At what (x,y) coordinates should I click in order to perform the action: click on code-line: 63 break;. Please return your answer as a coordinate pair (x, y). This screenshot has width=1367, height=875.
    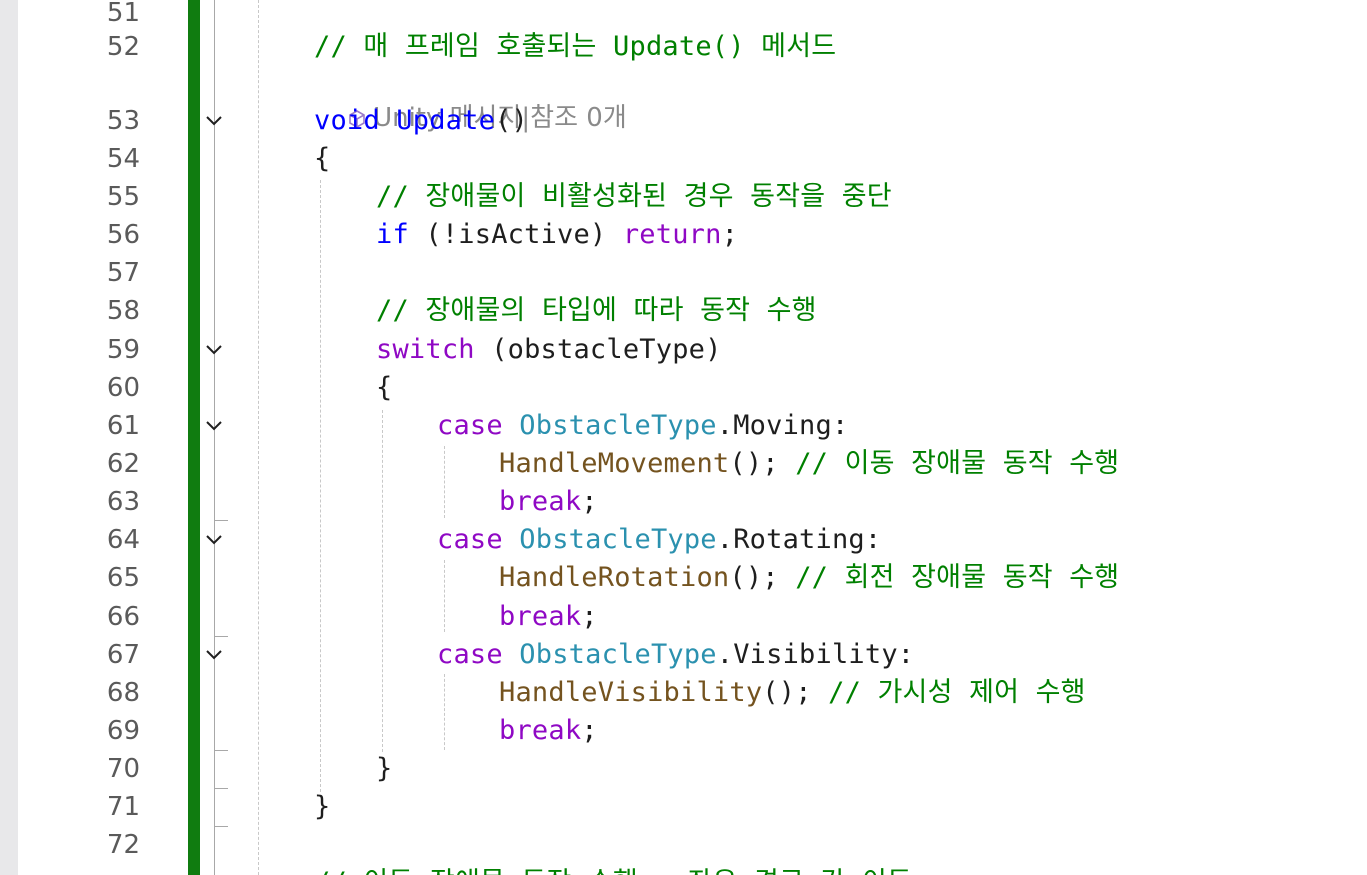
    Looking at the image, I should click on (683, 502).